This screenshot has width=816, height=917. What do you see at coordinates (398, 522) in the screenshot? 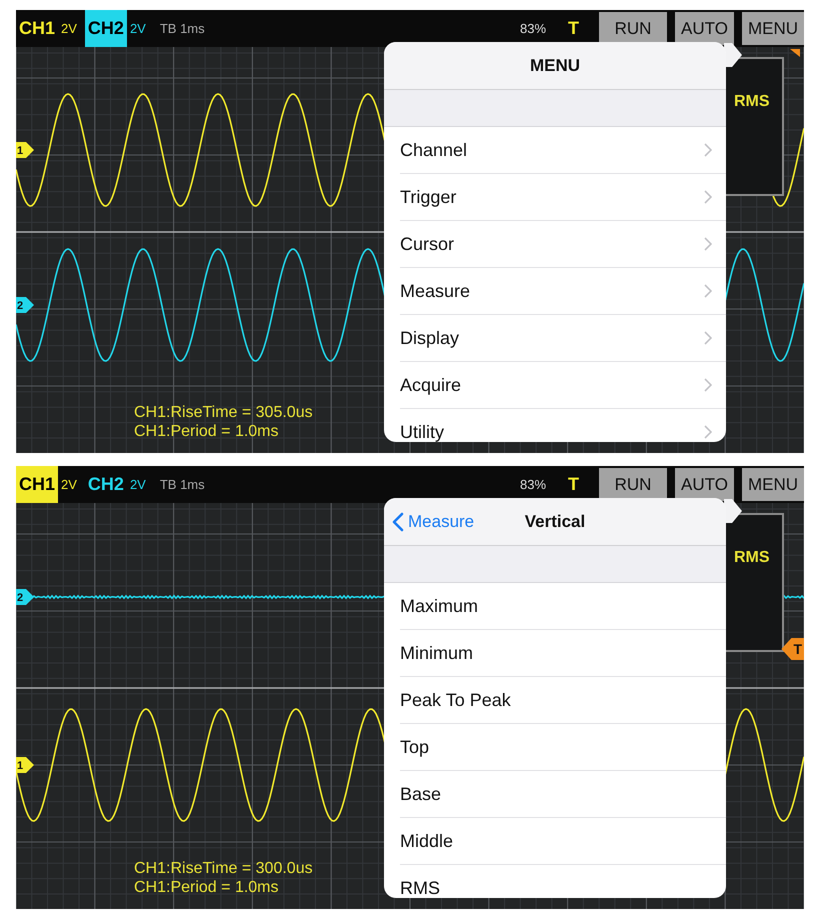
I see `chevron-left-icon` at bounding box center [398, 522].